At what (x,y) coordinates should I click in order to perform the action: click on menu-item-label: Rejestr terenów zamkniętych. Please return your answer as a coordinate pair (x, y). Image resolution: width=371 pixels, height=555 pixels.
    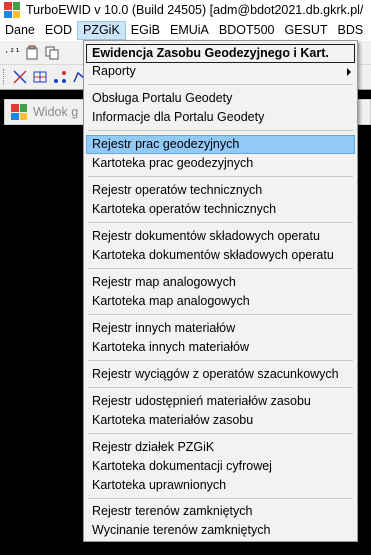
    Looking at the image, I should click on (172, 511).